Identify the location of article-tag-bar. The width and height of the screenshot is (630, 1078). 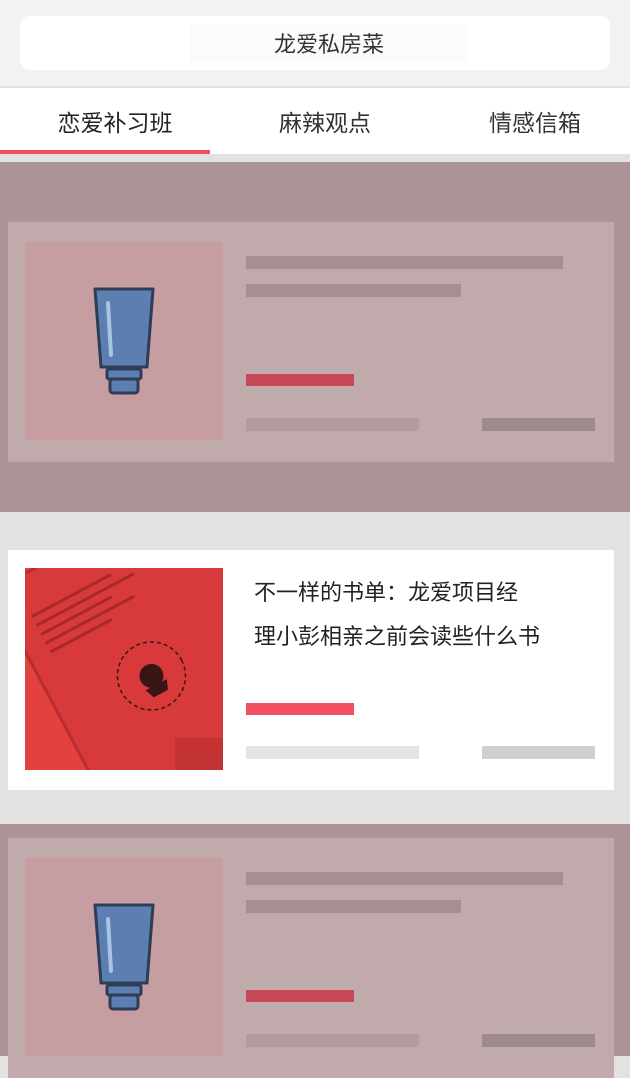
(300, 709).